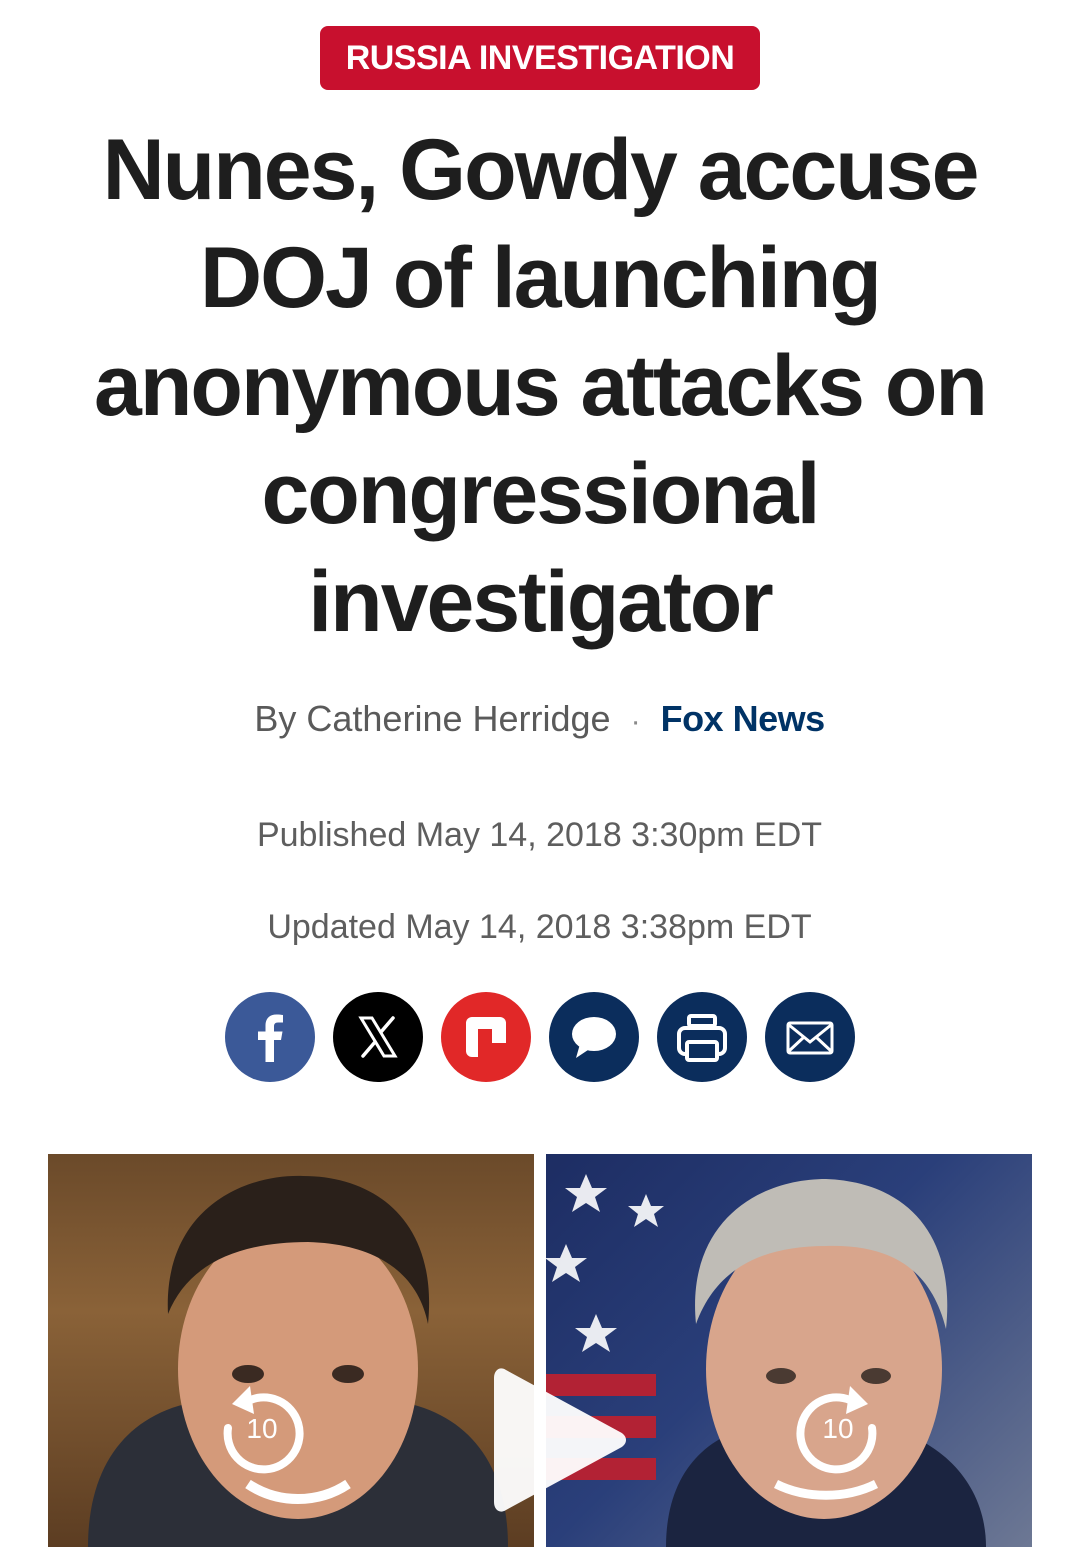  What do you see at coordinates (743, 718) in the screenshot?
I see `source-link: Fox News` at bounding box center [743, 718].